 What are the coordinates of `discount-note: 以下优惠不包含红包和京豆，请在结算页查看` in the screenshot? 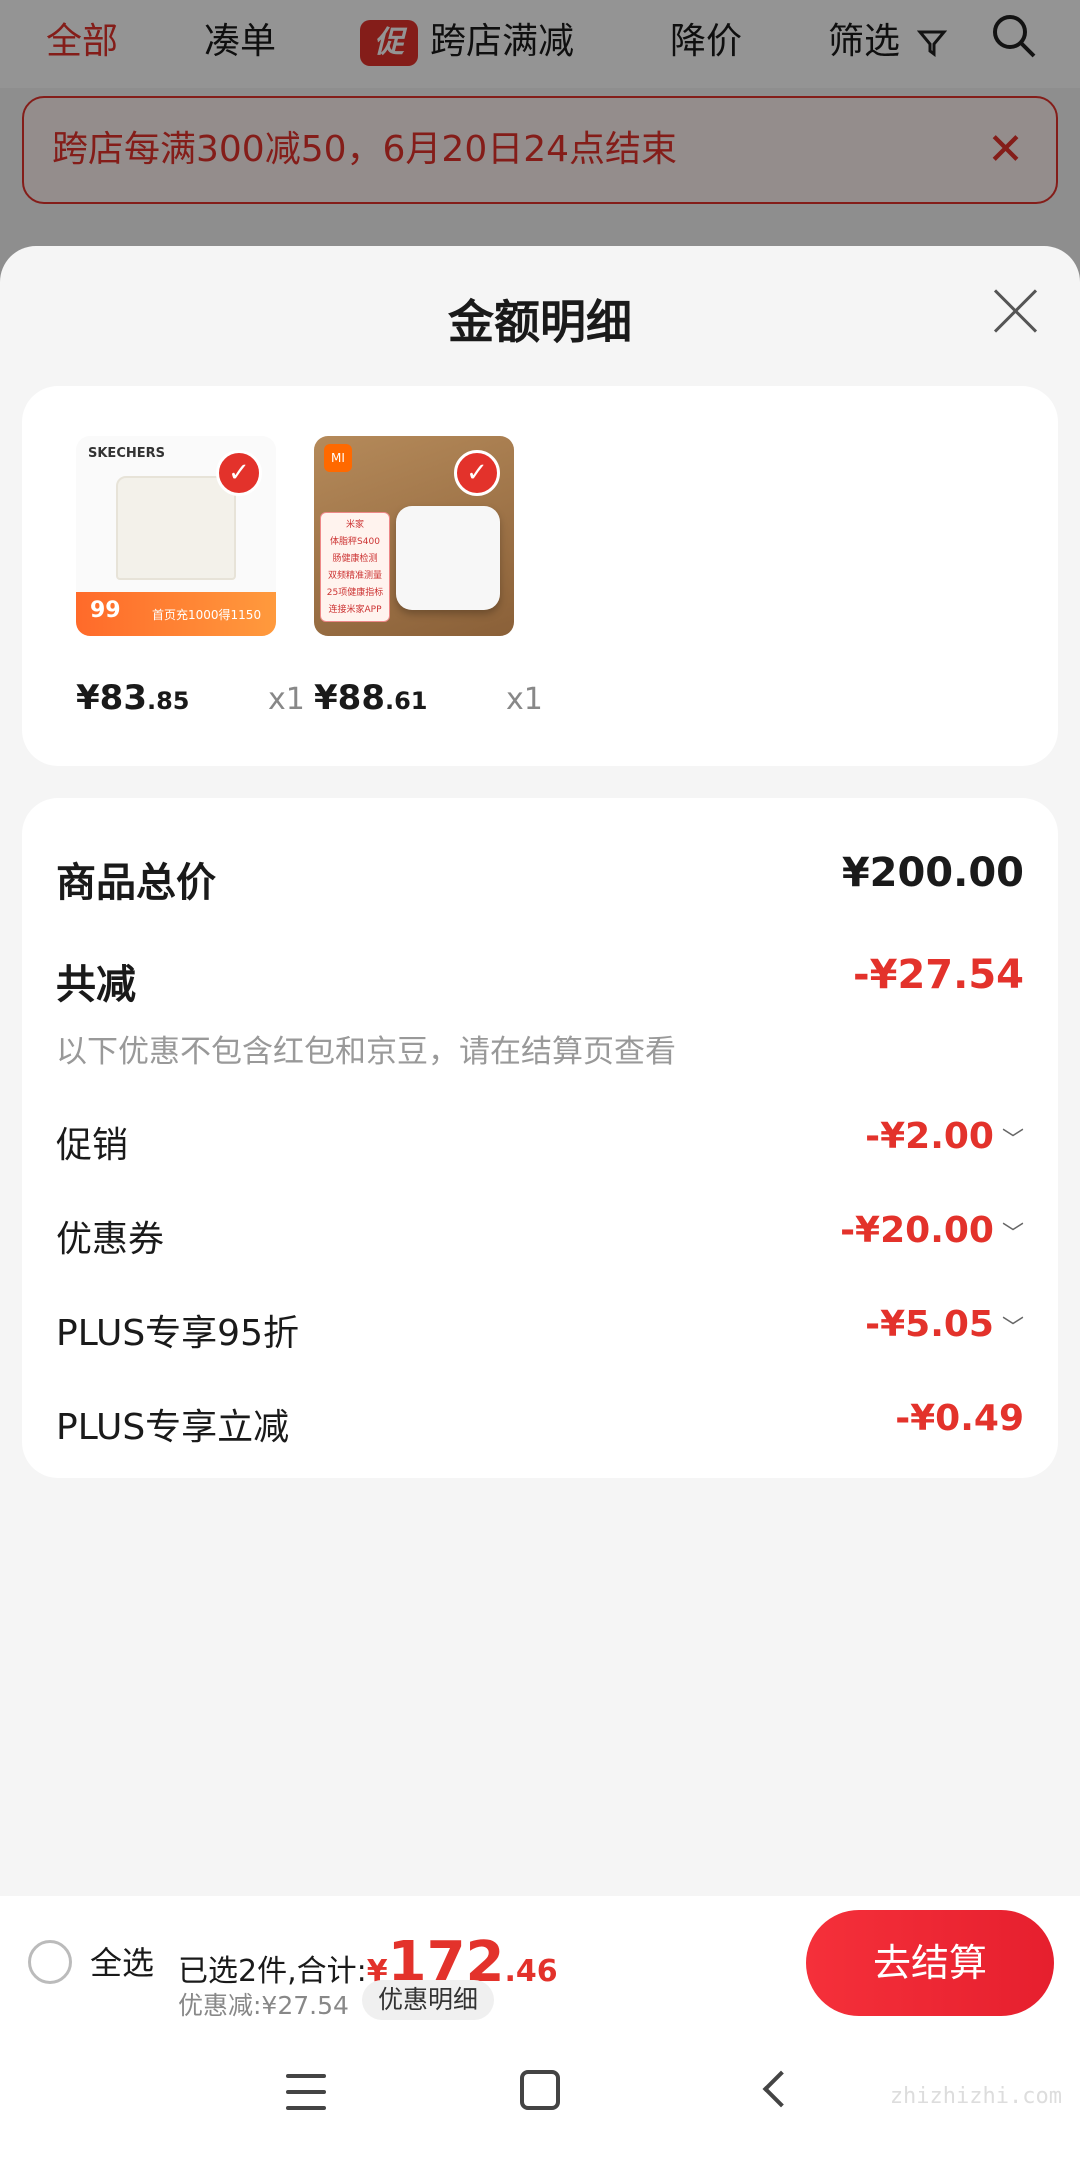 It's located at (366, 1052).